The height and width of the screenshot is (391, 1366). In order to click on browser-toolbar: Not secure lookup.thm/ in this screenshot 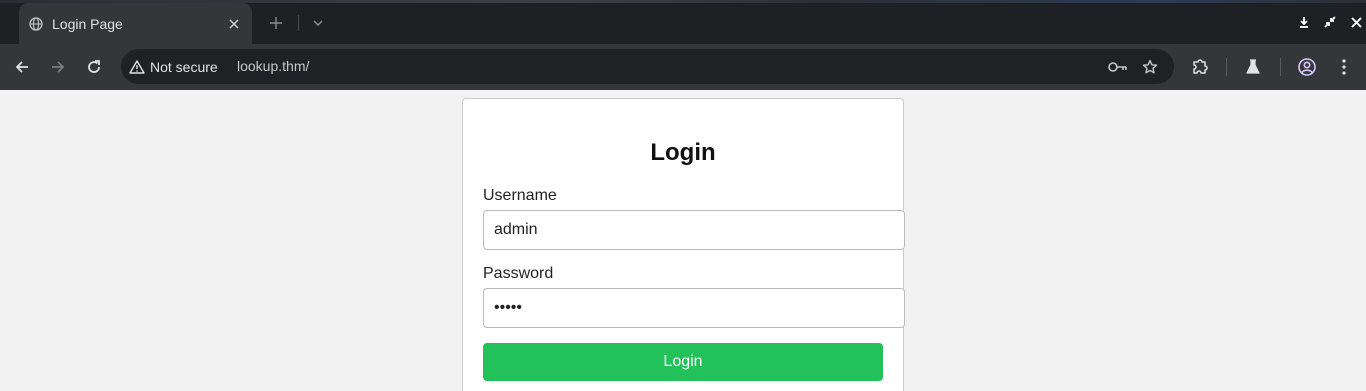, I will do `click(683, 67)`.